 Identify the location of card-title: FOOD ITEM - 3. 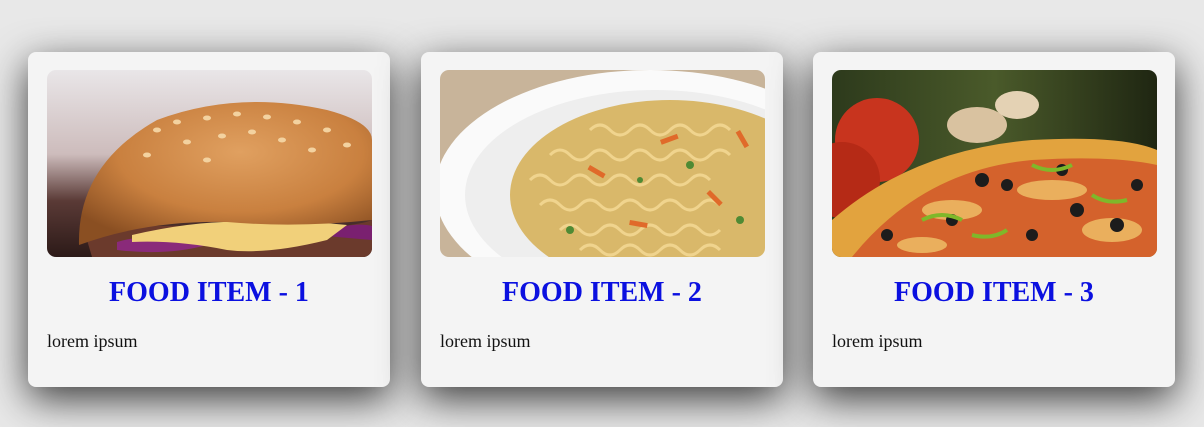
(994, 292).